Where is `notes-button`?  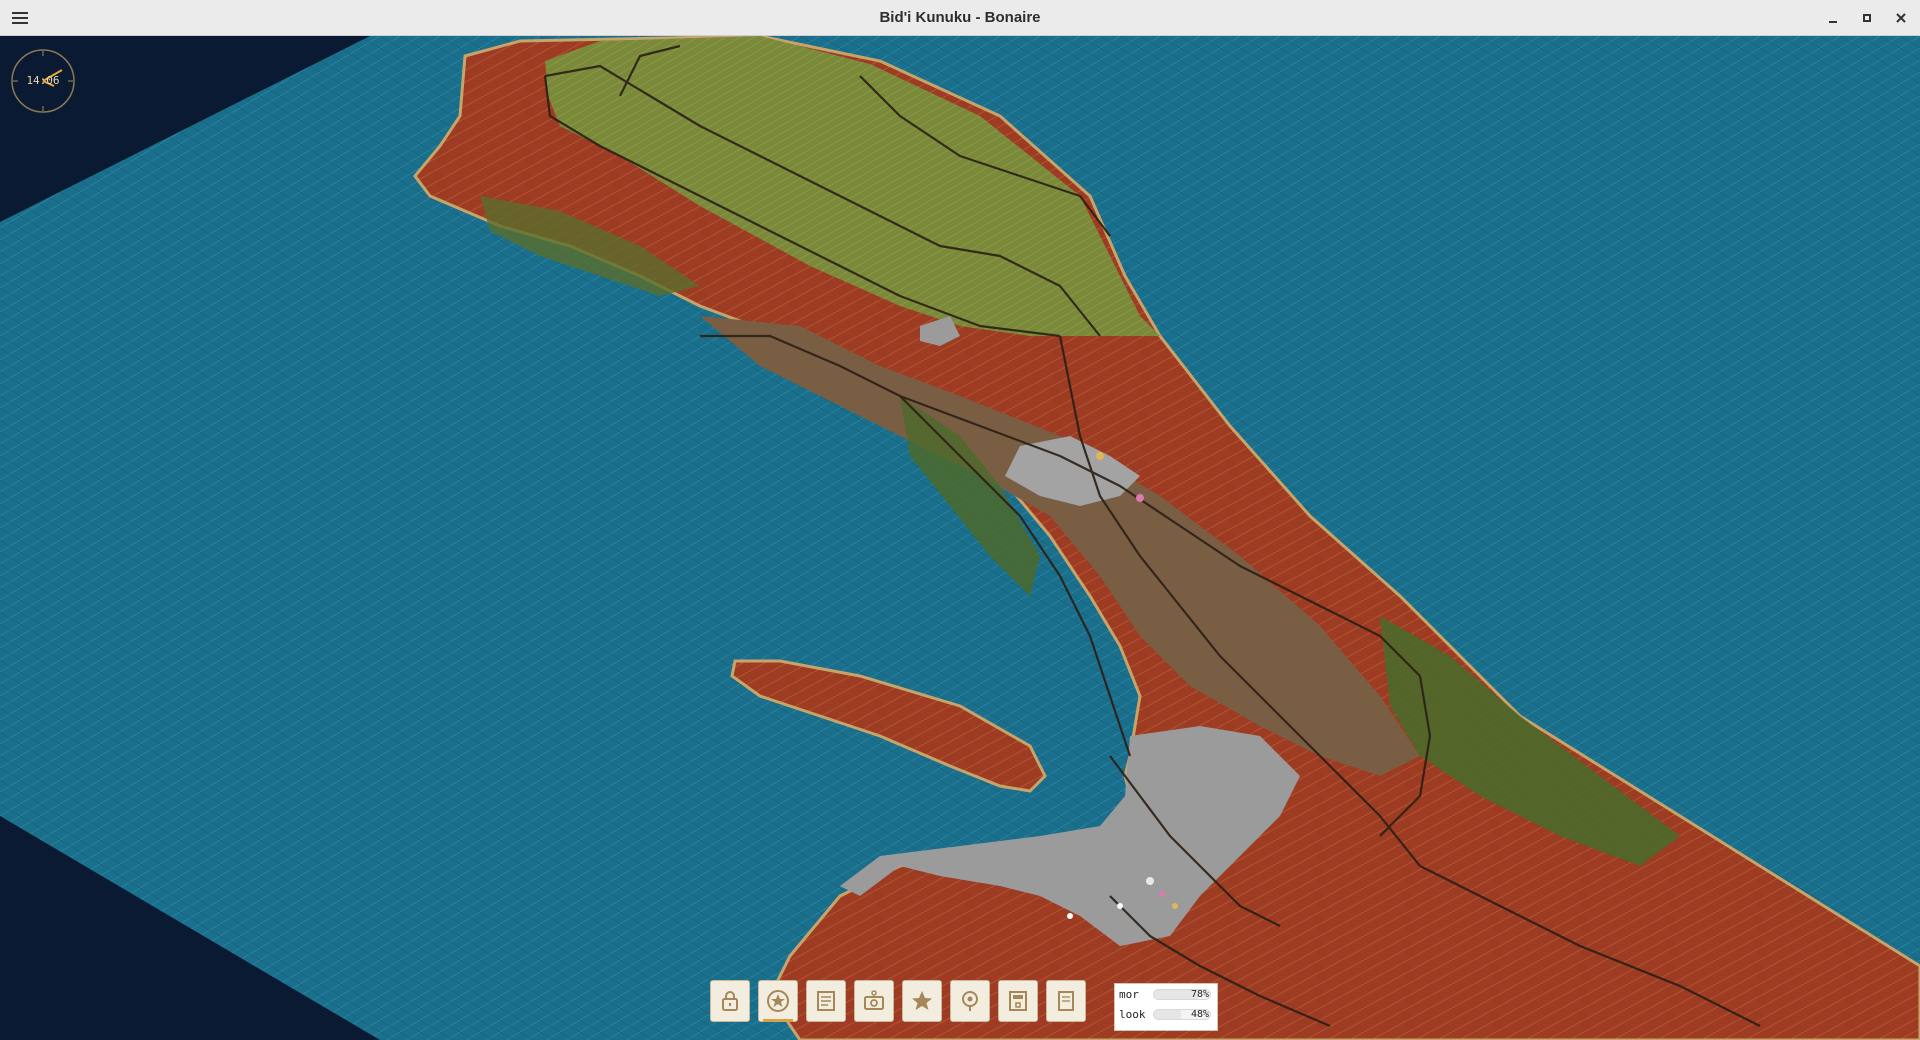
notes-button is located at coordinates (1066, 1001).